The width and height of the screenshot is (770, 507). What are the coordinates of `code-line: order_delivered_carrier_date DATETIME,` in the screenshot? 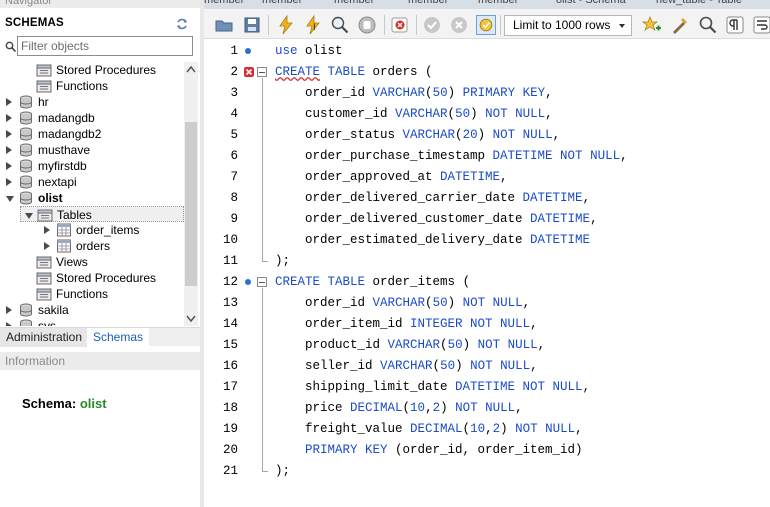 It's located at (432, 198).